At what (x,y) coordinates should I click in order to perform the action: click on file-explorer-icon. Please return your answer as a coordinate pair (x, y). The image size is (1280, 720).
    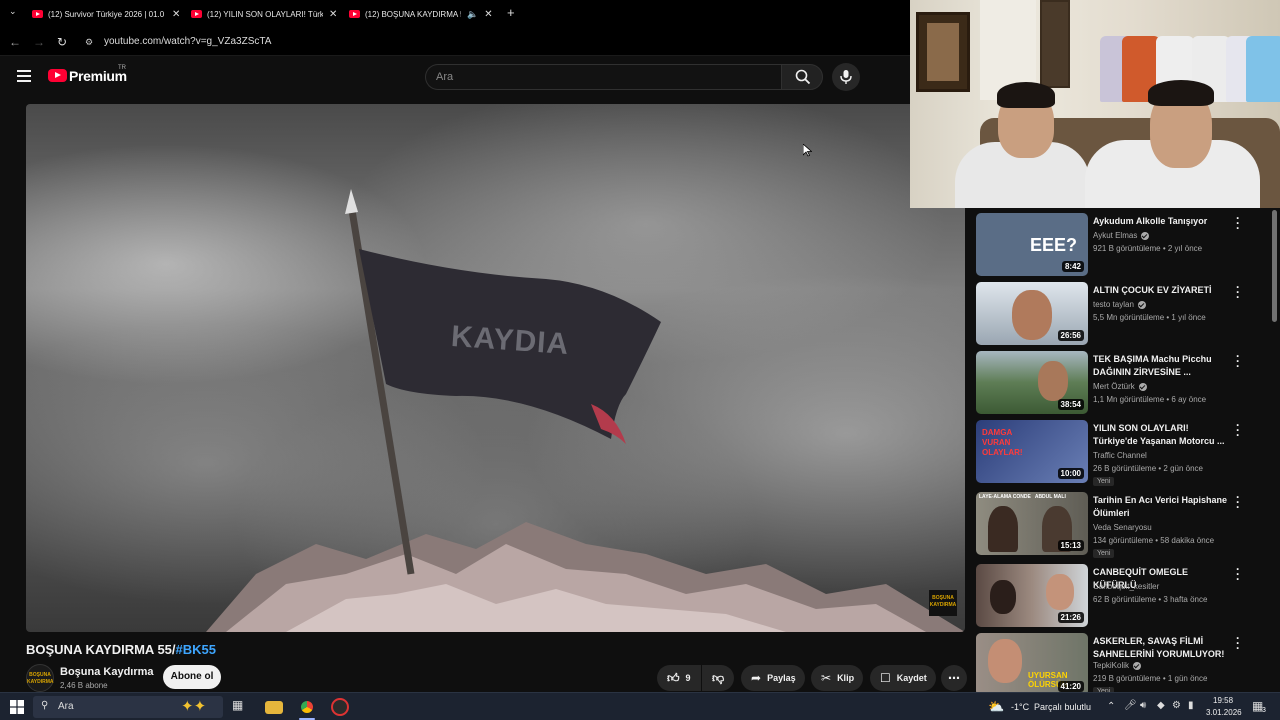
    Looking at the image, I should click on (274, 707).